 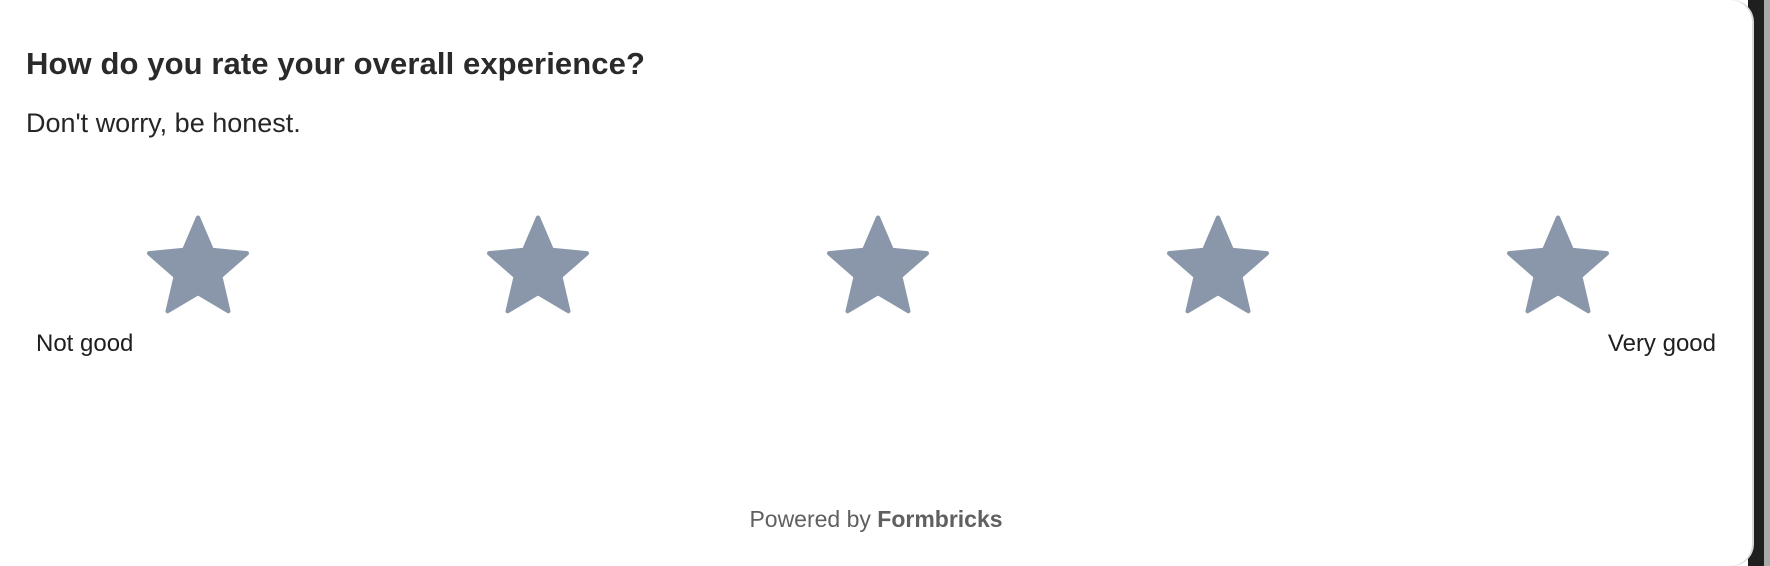 What do you see at coordinates (336, 63) in the screenshot?
I see `question-headline: How do you rate your overall experience?` at bounding box center [336, 63].